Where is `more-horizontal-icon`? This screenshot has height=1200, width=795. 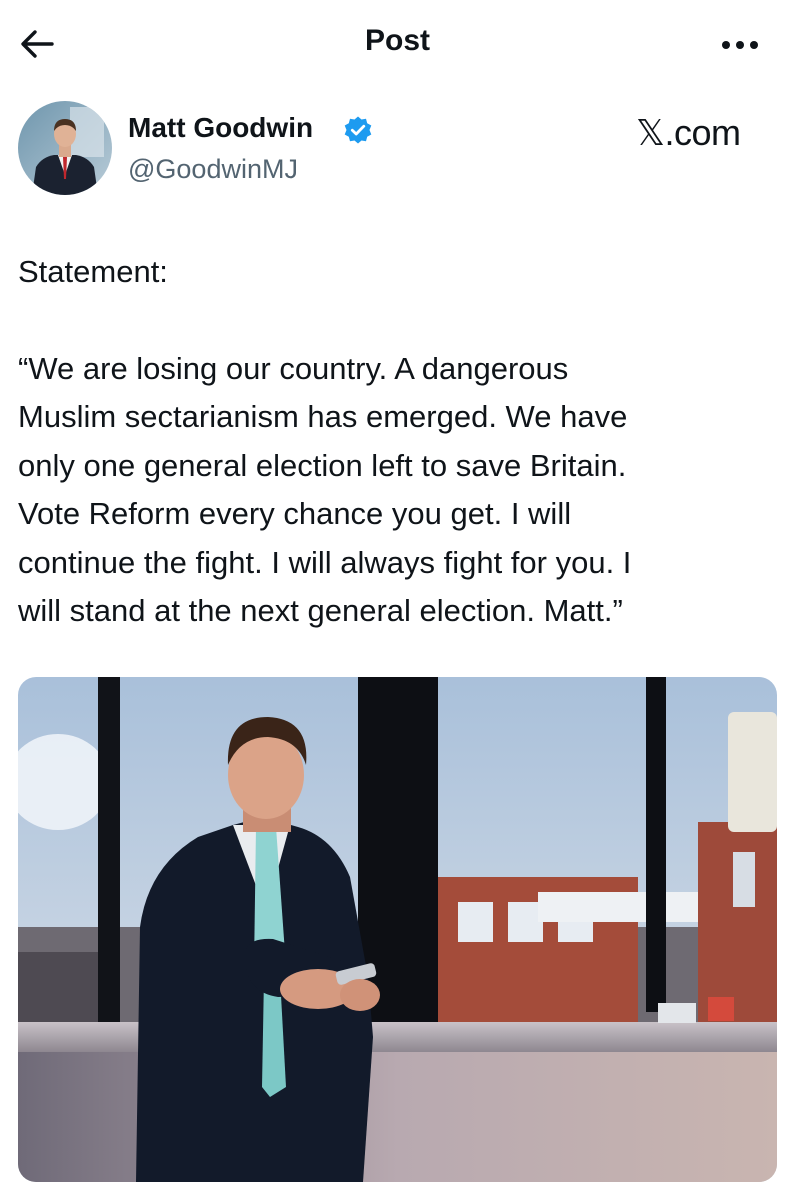 more-horizontal-icon is located at coordinates (740, 45).